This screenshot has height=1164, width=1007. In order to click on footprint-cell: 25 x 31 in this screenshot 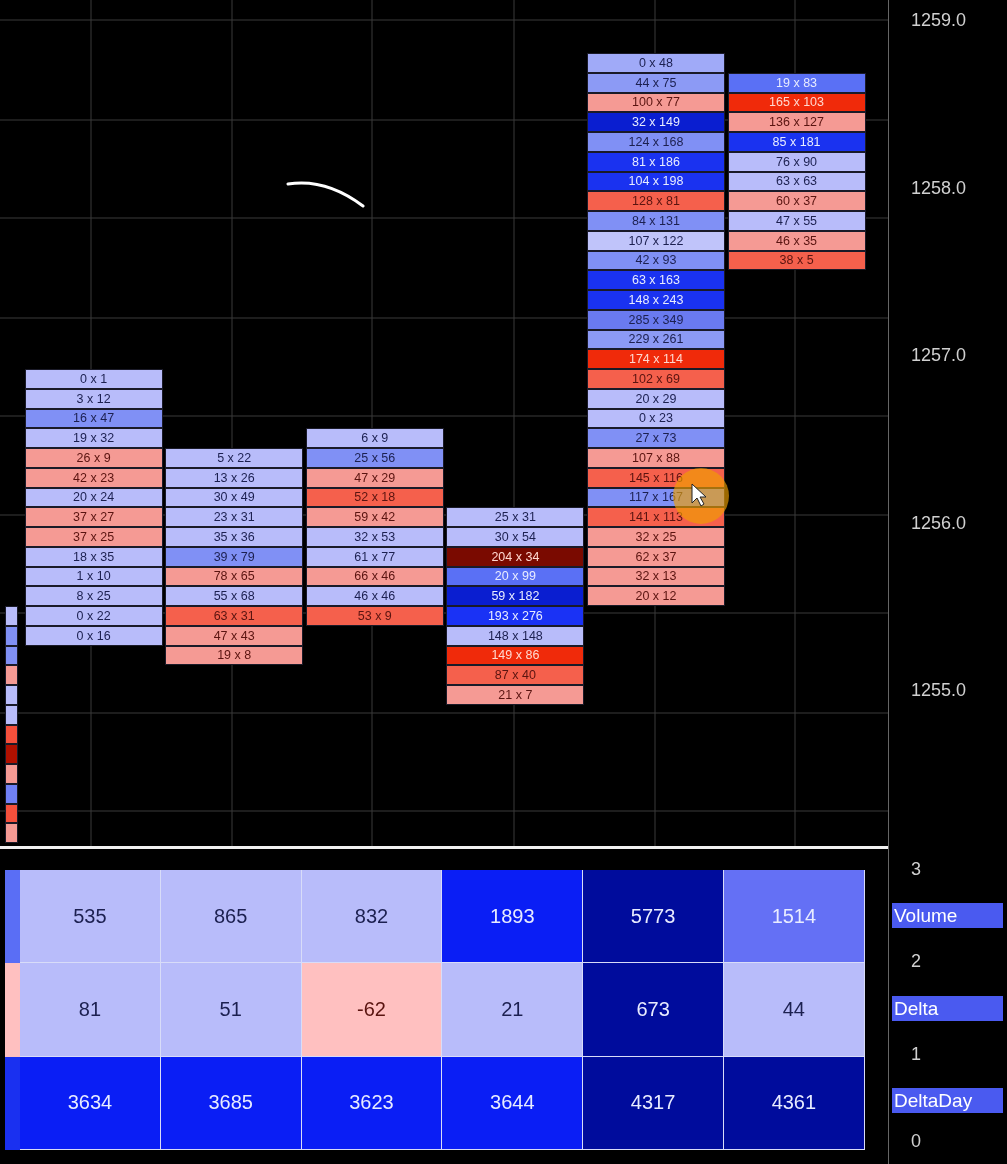, I will do `click(515, 517)`.